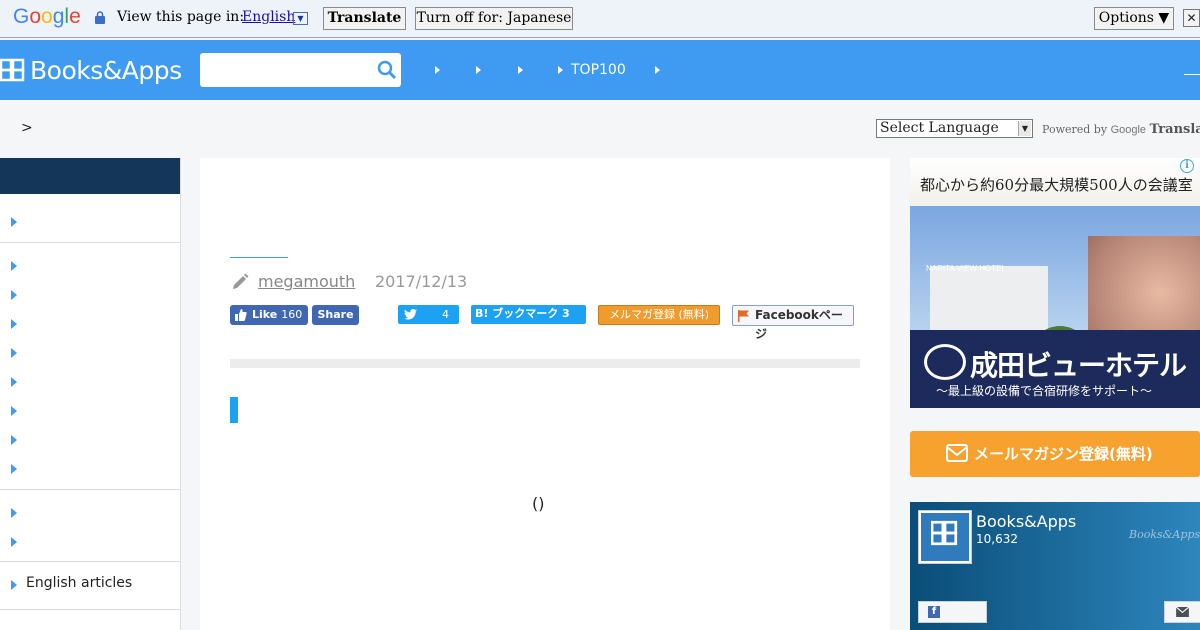 The image size is (1200, 630). What do you see at coordinates (934, 612) in the screenshot?
I see `facebook-icon: f` at bounding box center [934, 612].